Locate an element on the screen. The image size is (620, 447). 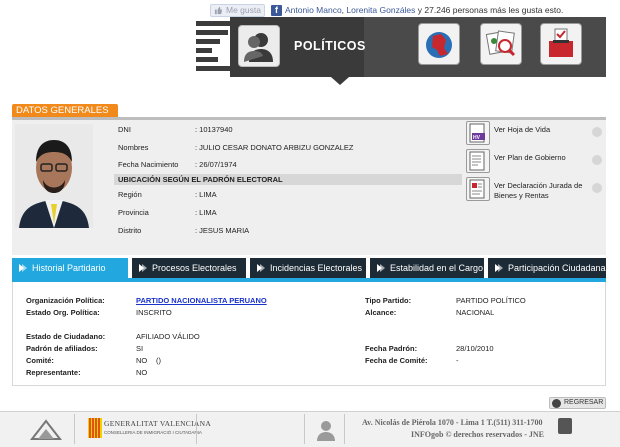
org-politica-label: Organización Política: is located at coordinates (65, 300).